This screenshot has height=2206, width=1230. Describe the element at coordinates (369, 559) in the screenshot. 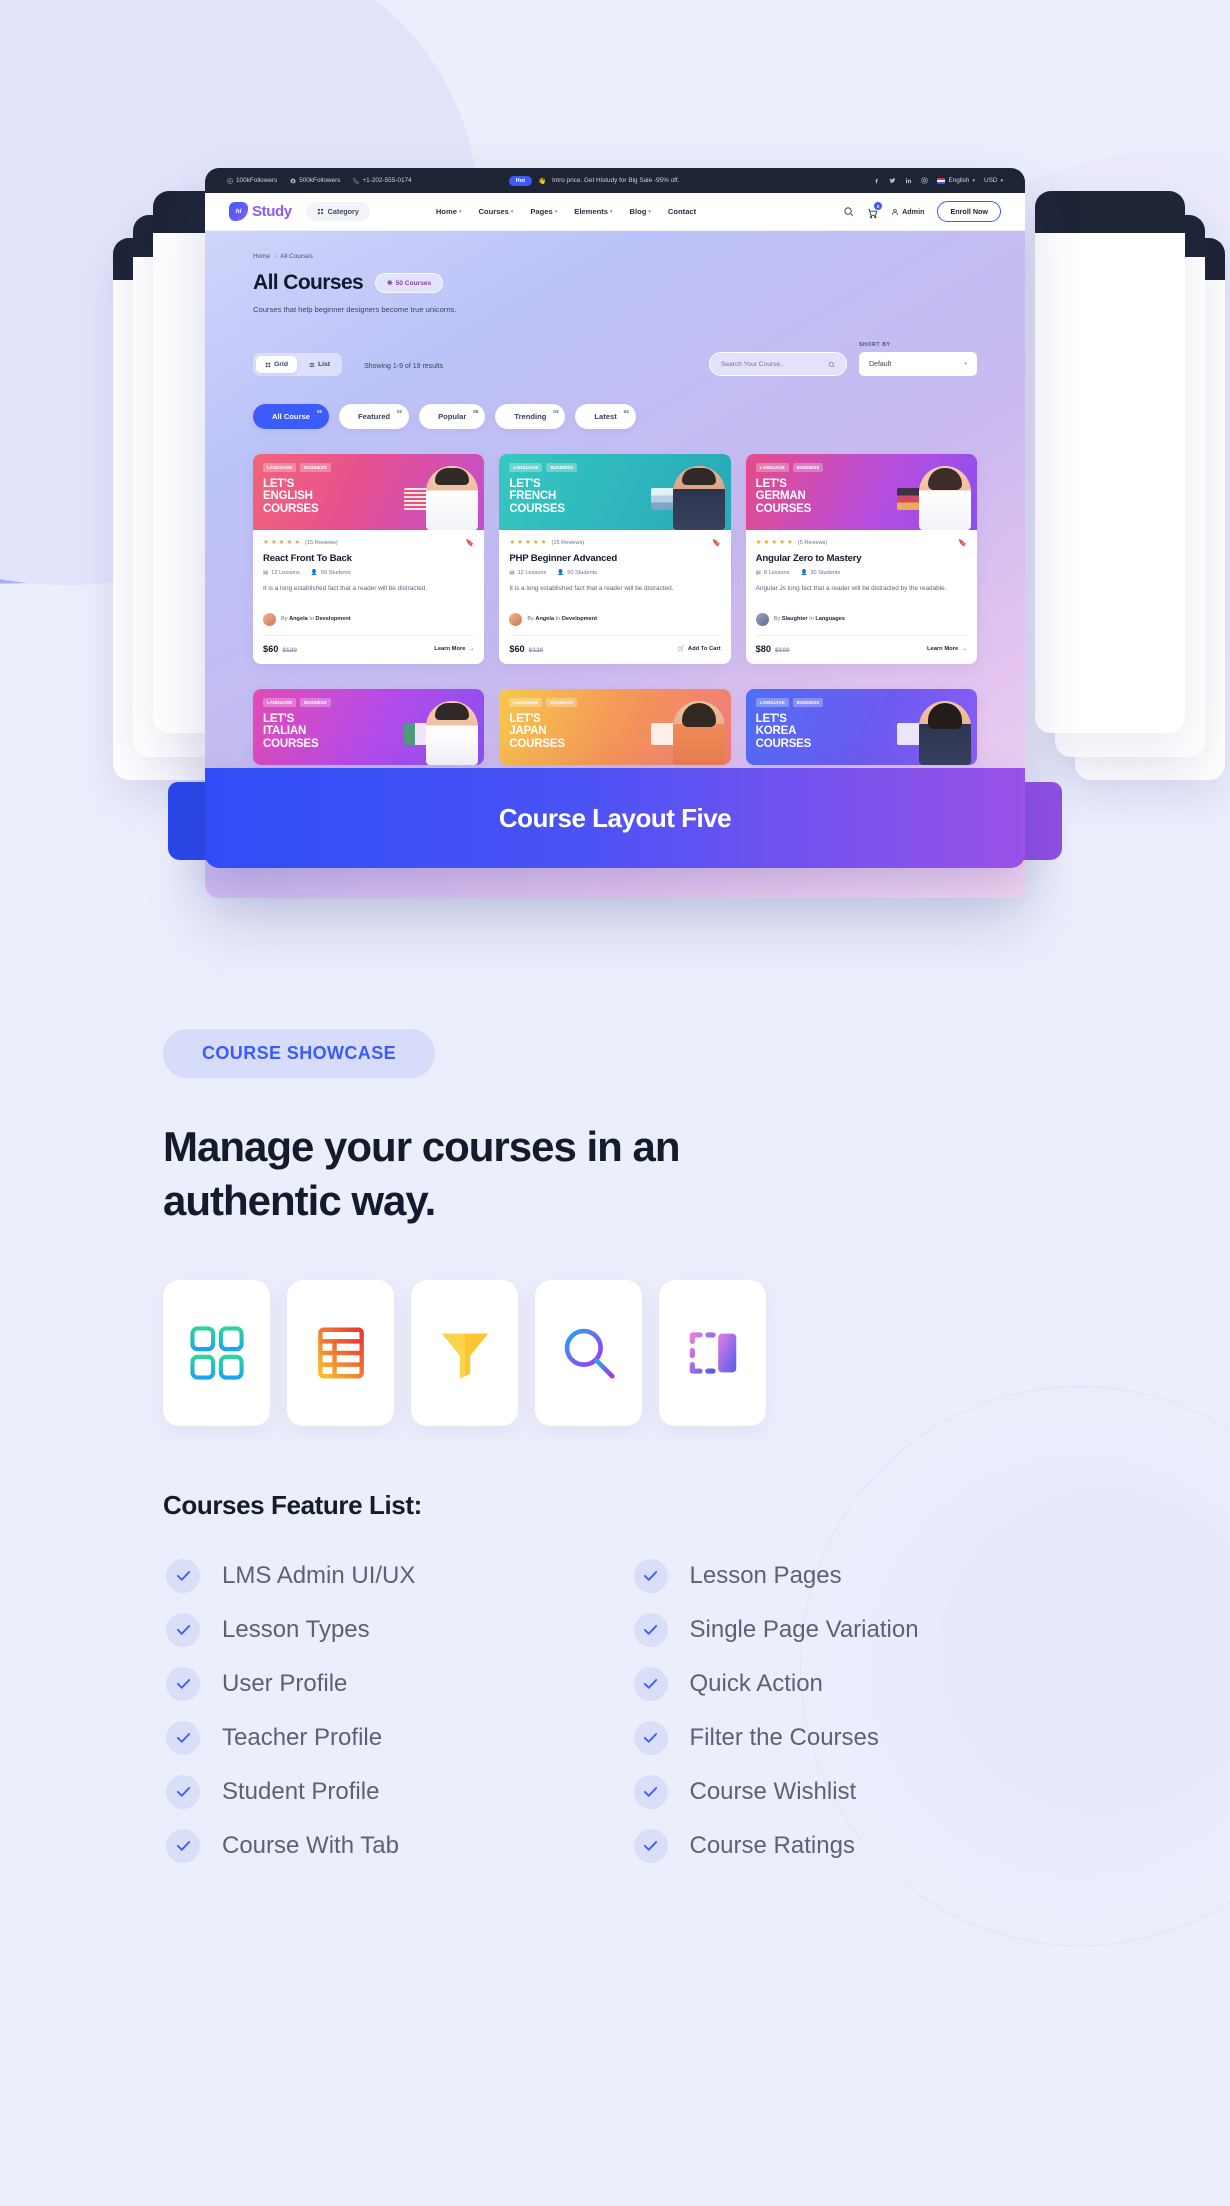

I see `course-card: LANGUAGE BUSINESS LET'S ENGLISH COURSES` at that location.